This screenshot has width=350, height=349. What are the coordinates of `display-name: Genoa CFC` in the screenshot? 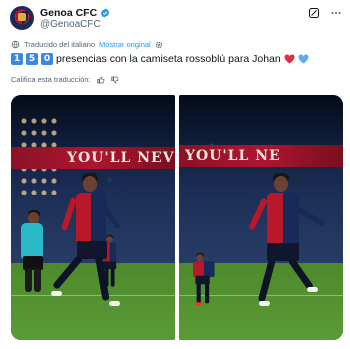 It's located at (68, 13).